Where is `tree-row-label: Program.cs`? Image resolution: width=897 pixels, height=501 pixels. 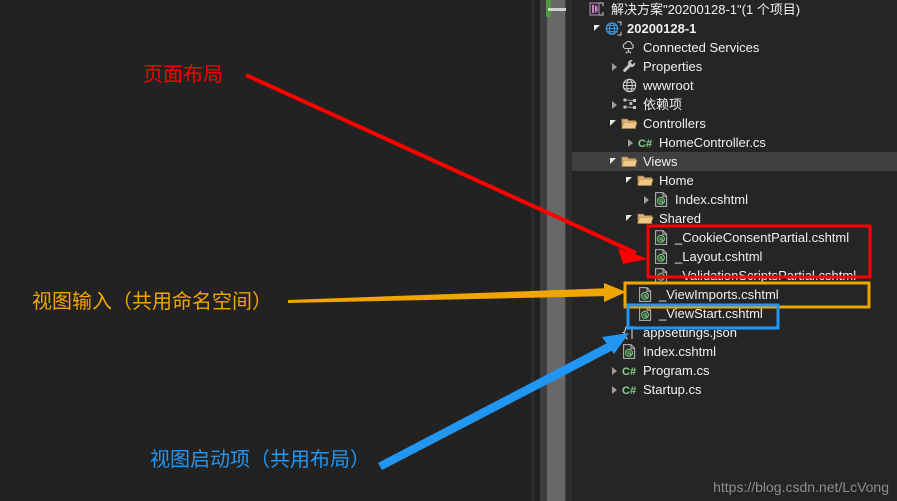 tree-row-label: Program.cs is located at coordinates (676, 370).